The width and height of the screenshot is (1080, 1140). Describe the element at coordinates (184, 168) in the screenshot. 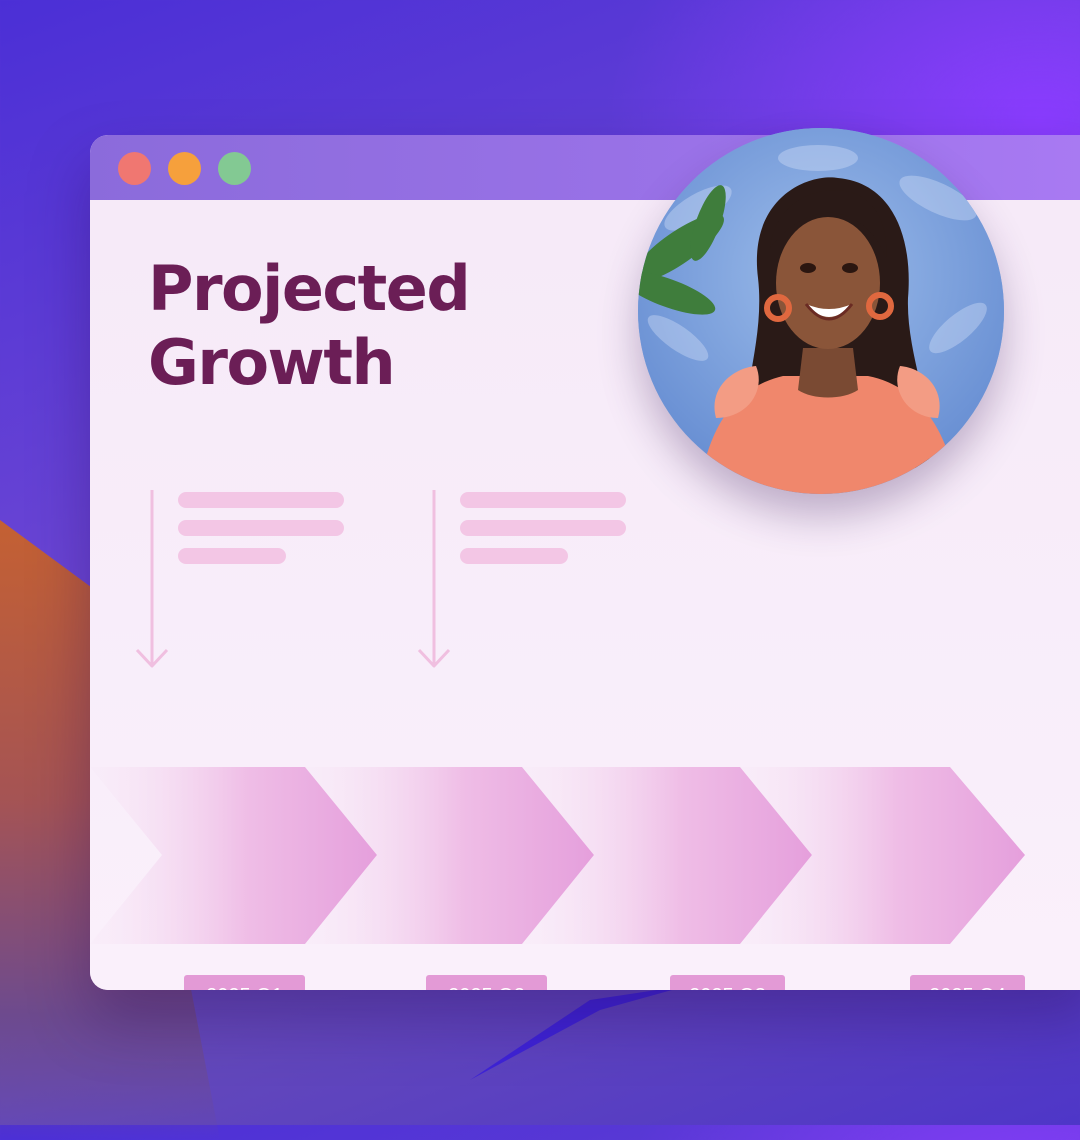

I see `minimize-window-button` at that location.